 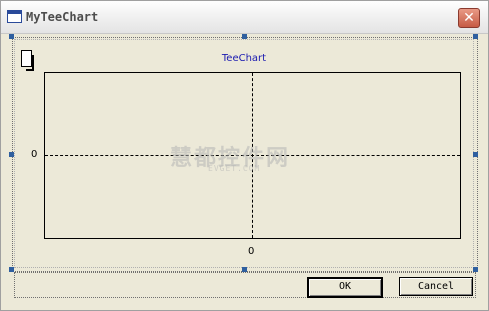 I want to click on x-axis-tick-label: 0, so click(x=251, y=251).